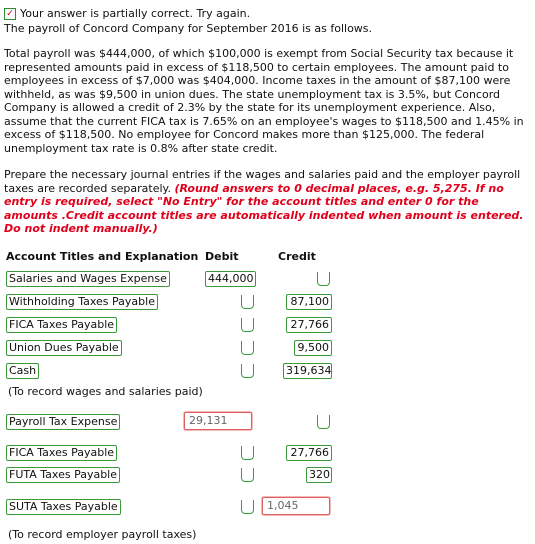 Image resolution: width=535 pixels, height=544 pixels. What do you see at coordinates (64, 348) in the screenshot?
I see `account-select: Union Dues Payable` at bounding box center [64, 348].